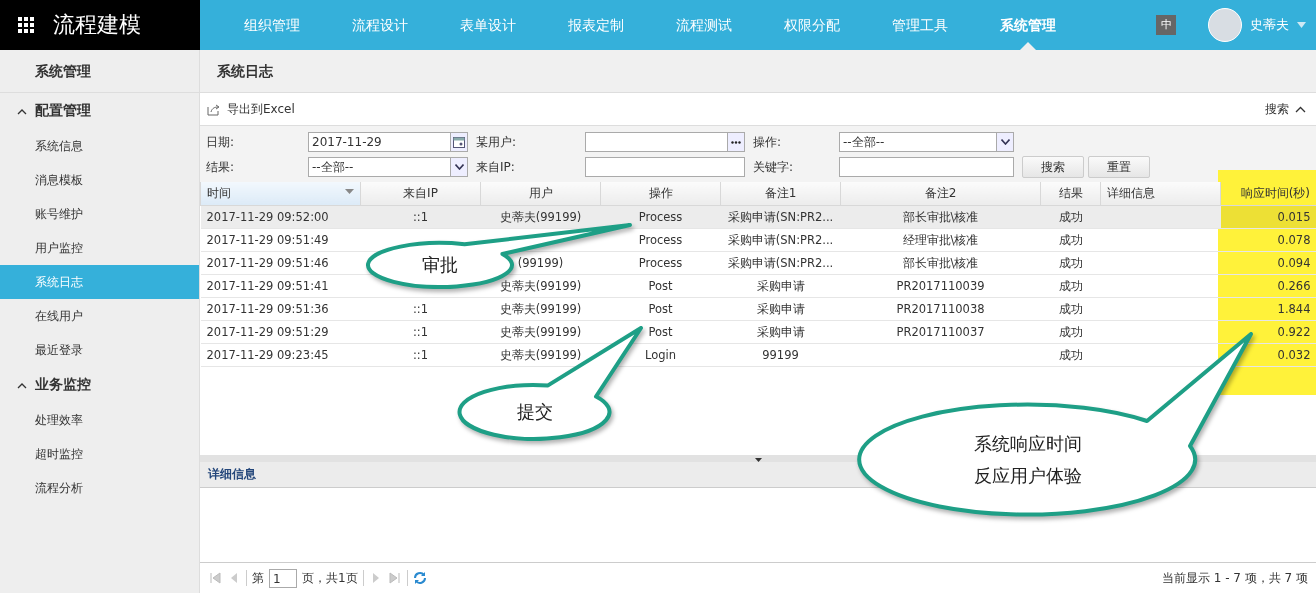 Image resolution: width=1316 pixels, height=593 pixels. What do you see at coordinates (388, 142) in the screenshot?
I see `input-field: 2017-11-29` at bounding box center [388, 142].